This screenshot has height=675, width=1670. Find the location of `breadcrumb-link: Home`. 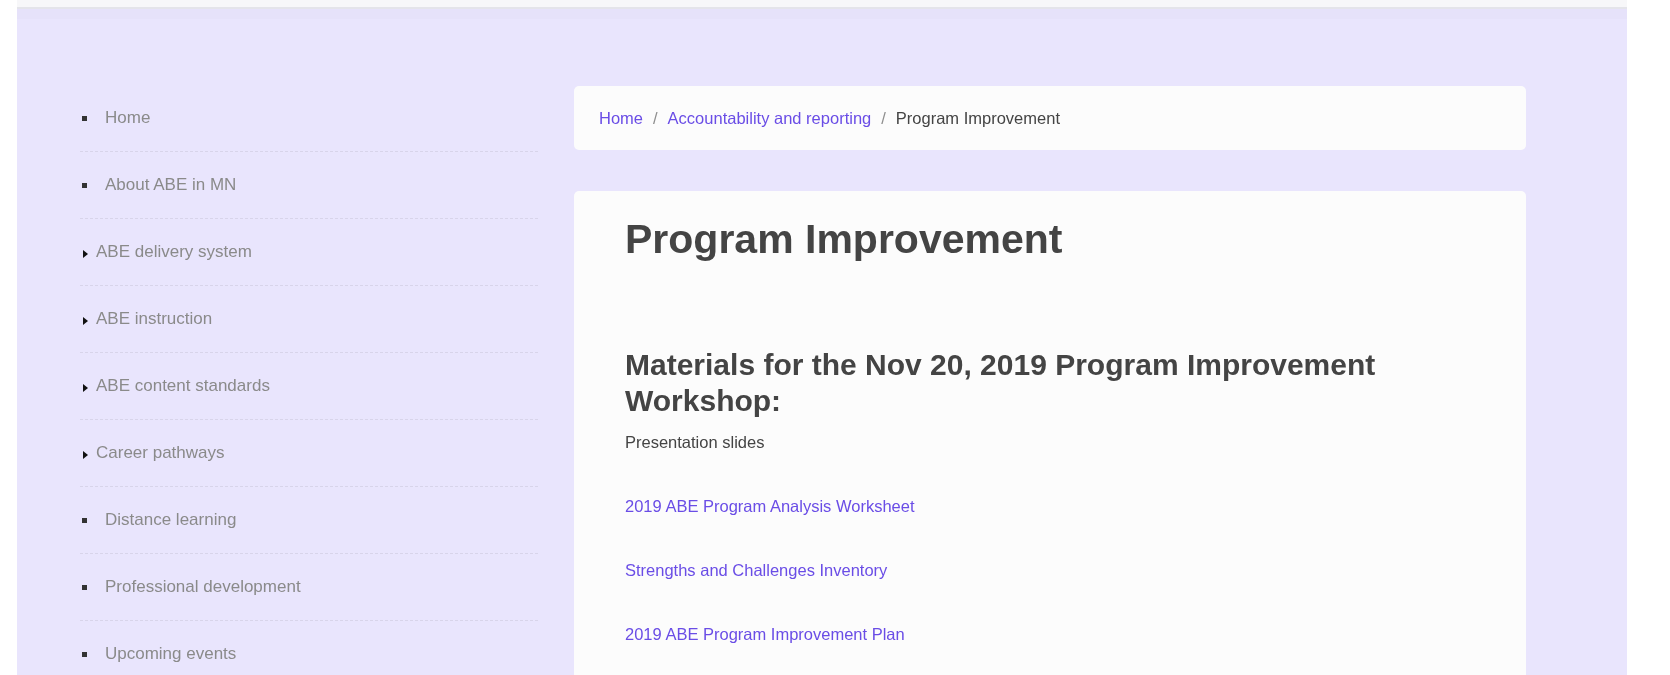

breadcrumb-link: Home is located at coordinates (621, 118).